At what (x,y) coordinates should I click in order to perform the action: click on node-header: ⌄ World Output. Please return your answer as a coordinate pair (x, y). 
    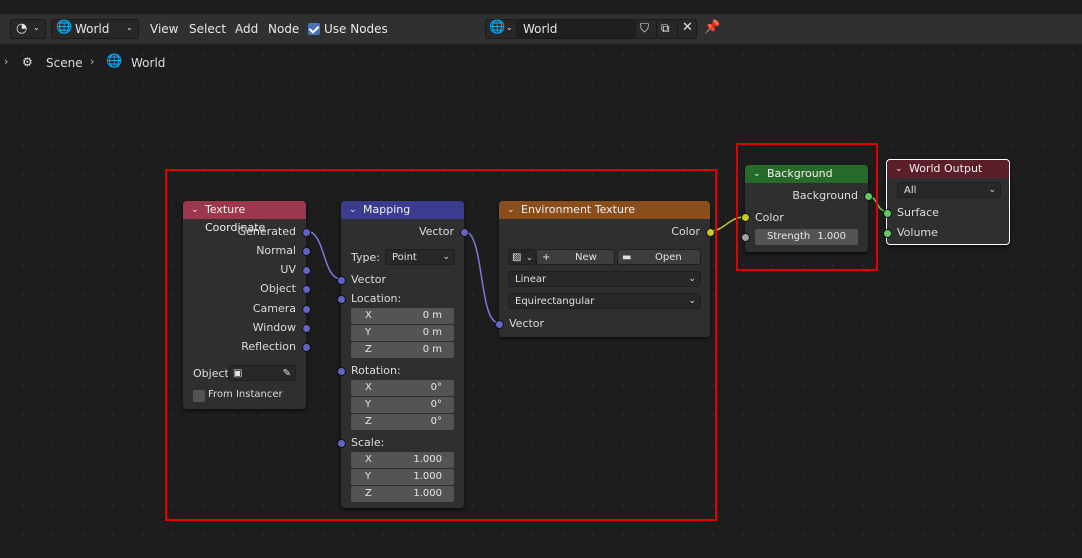
    Looking at the image, I should click on (948, 169).